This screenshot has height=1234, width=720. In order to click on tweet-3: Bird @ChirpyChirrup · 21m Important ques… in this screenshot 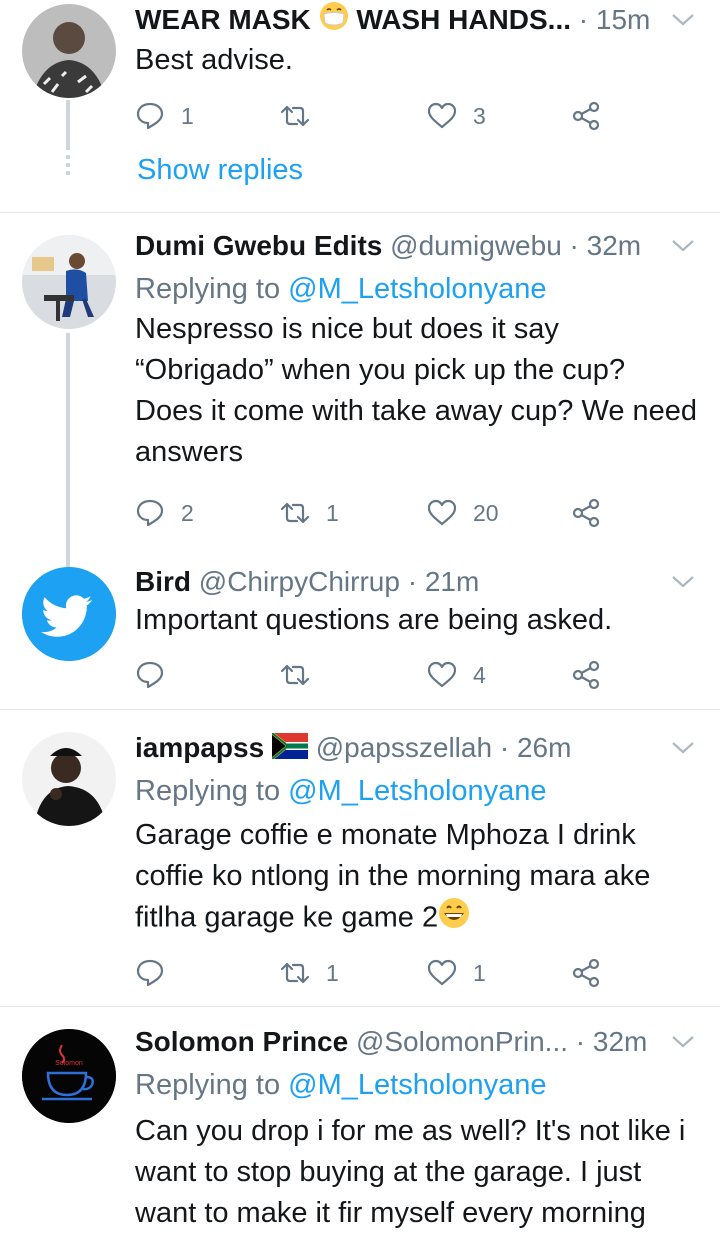, I will do `click(360, 635)`.